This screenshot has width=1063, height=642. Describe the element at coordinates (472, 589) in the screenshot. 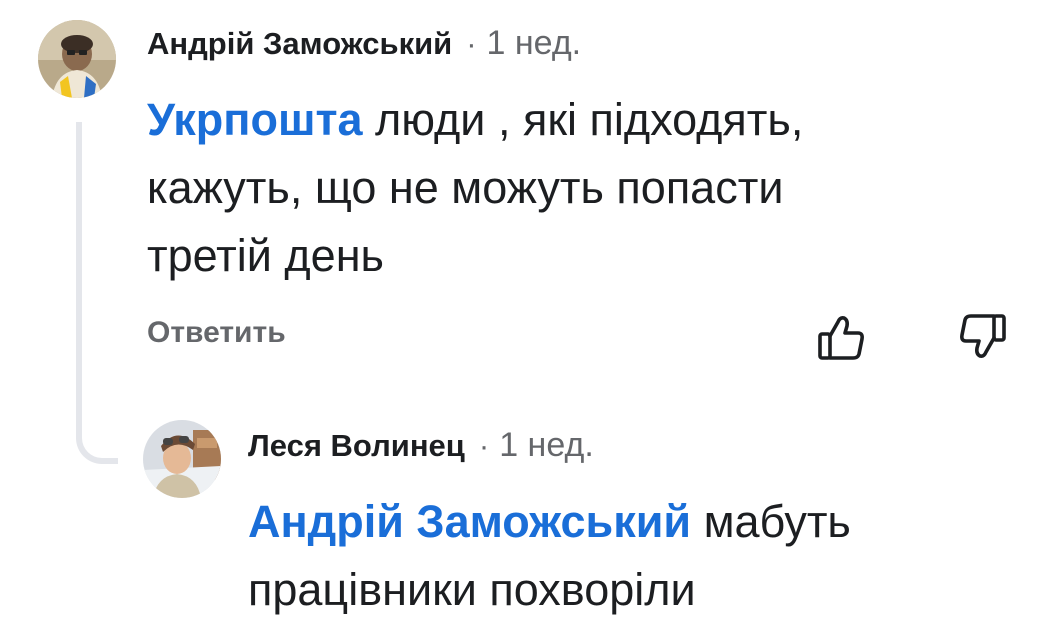

I see `comment-line: працівники похворіли` at that location.